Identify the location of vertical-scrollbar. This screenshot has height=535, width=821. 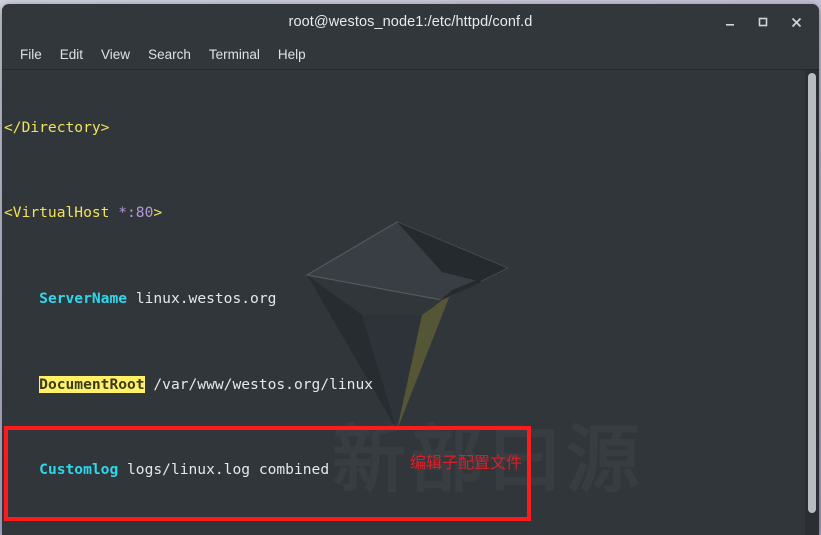
(812, 302).